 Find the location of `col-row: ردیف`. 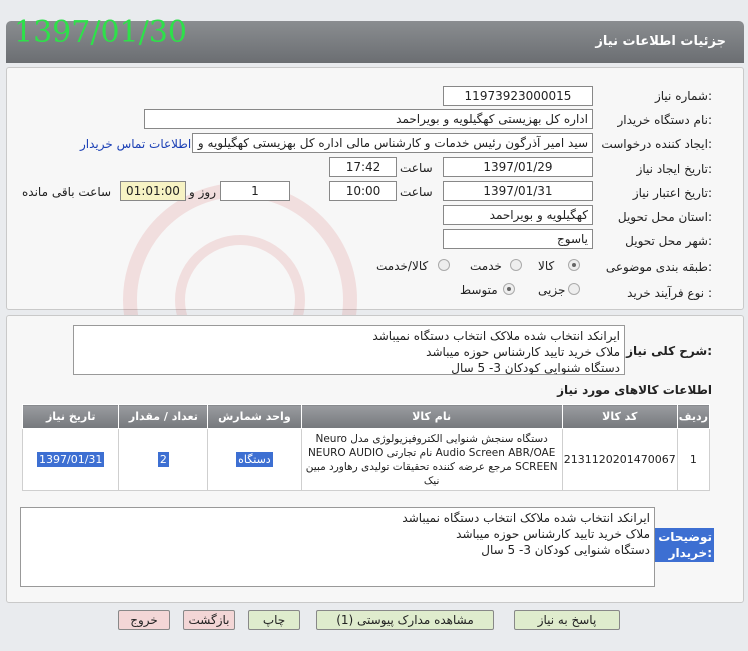

col-row: ردیف is located at coordinates (693, 416).